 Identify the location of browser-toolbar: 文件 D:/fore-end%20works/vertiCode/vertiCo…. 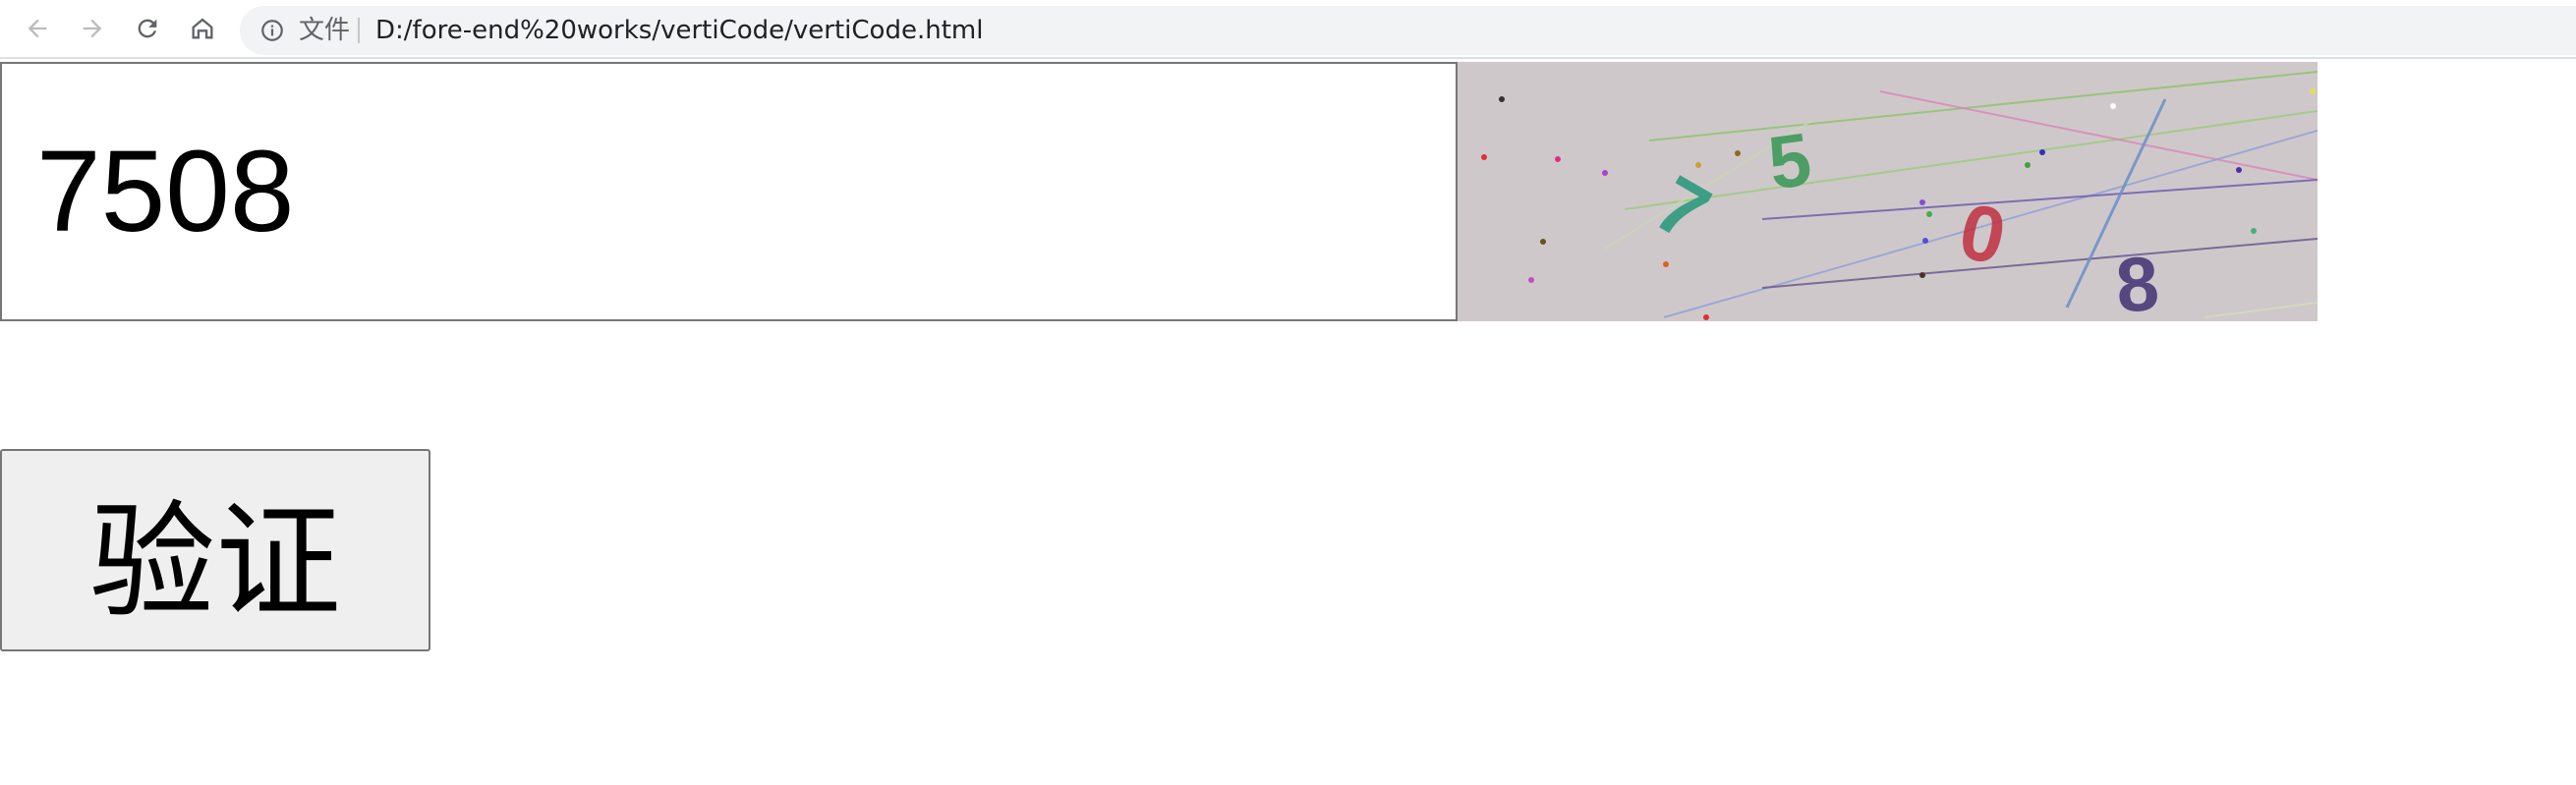
(1288, 29).